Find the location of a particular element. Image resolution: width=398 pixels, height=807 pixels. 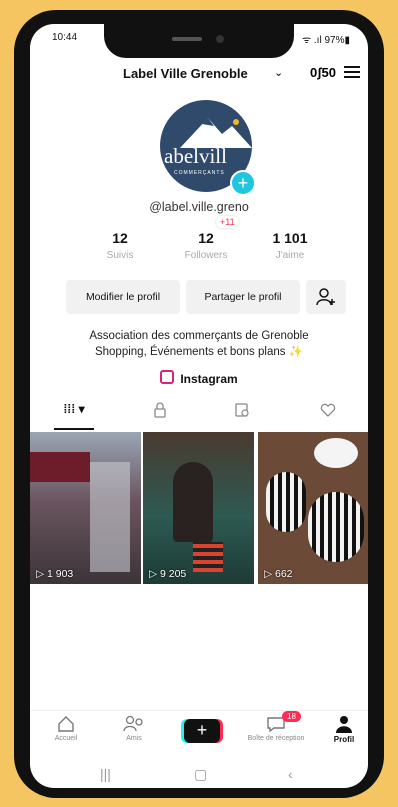

notch is located at coordinates (199, 41).